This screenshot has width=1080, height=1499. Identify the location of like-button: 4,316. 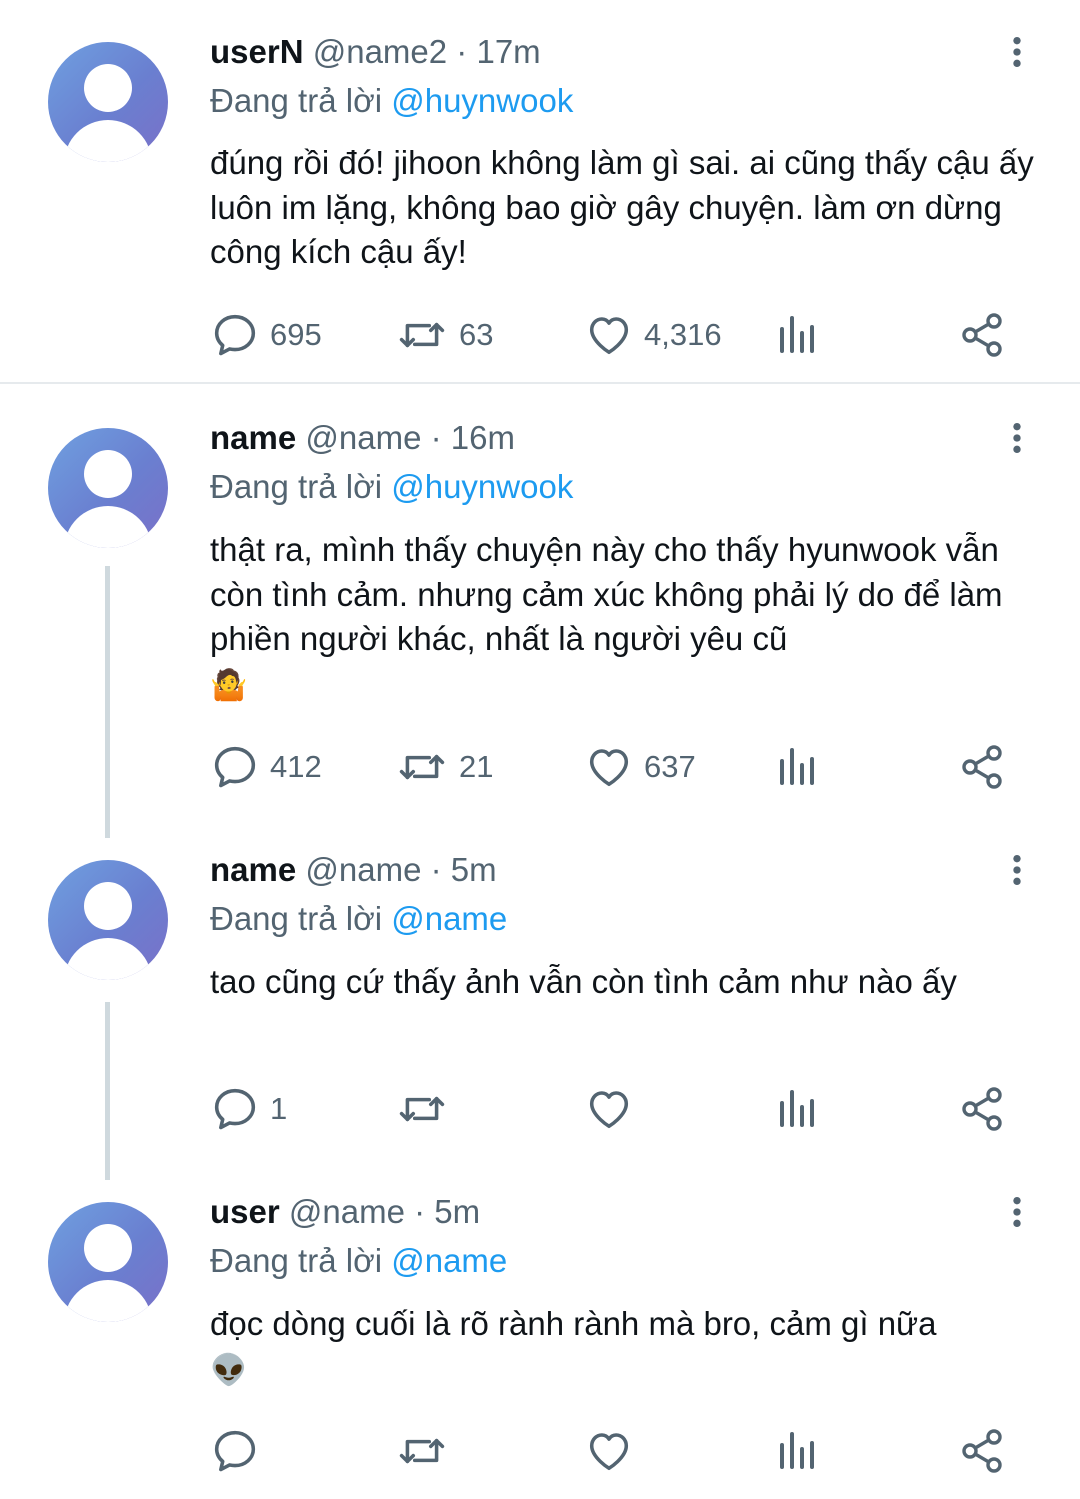
(653, 335).